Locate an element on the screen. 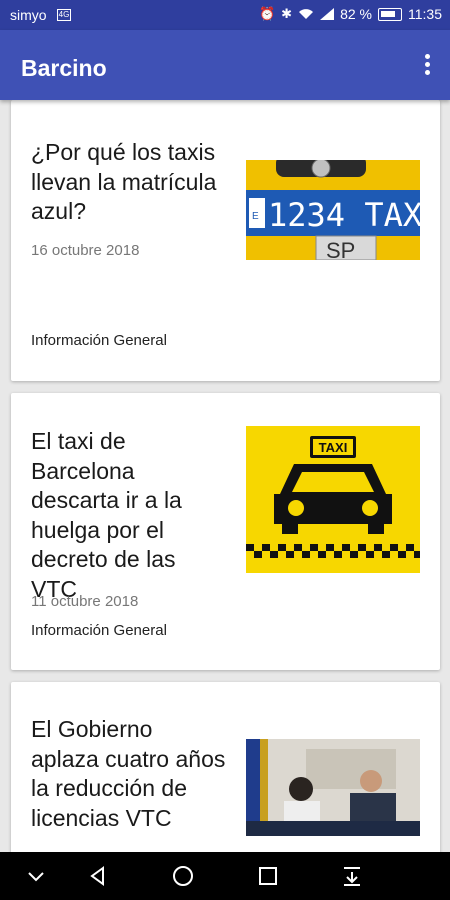 The image size is (450, 900). article-date: 16 octubre 2018 is located at coordinates (85, 250).